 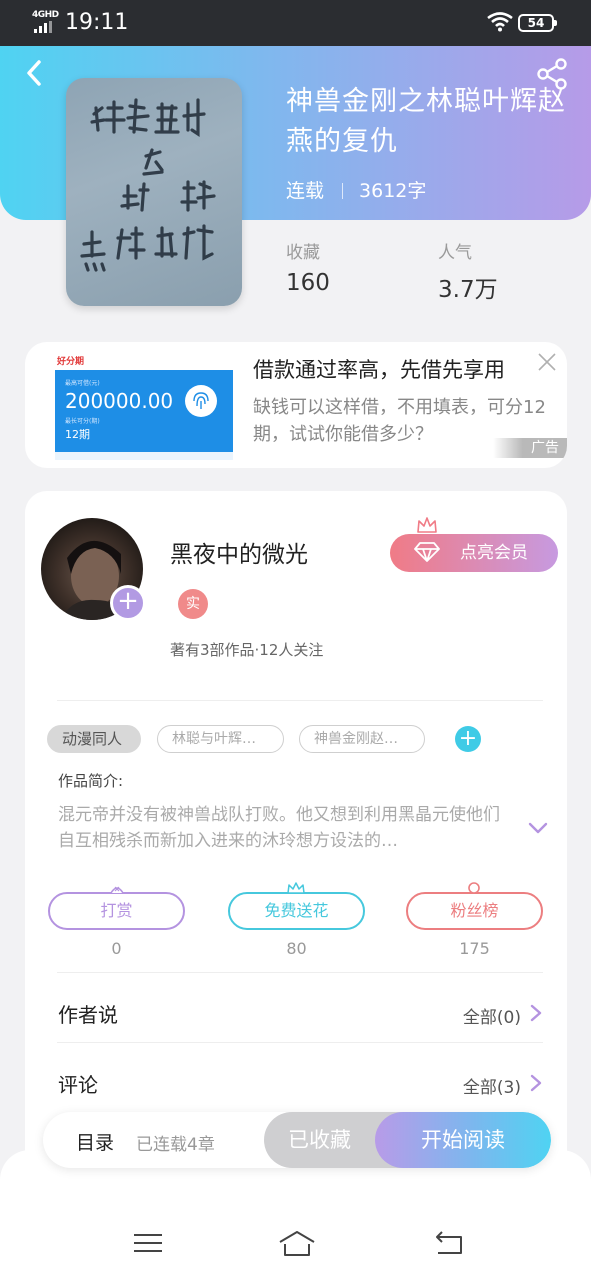 I want to click on start-reading-button: 开始阅读, so click(x=463, y=1140).